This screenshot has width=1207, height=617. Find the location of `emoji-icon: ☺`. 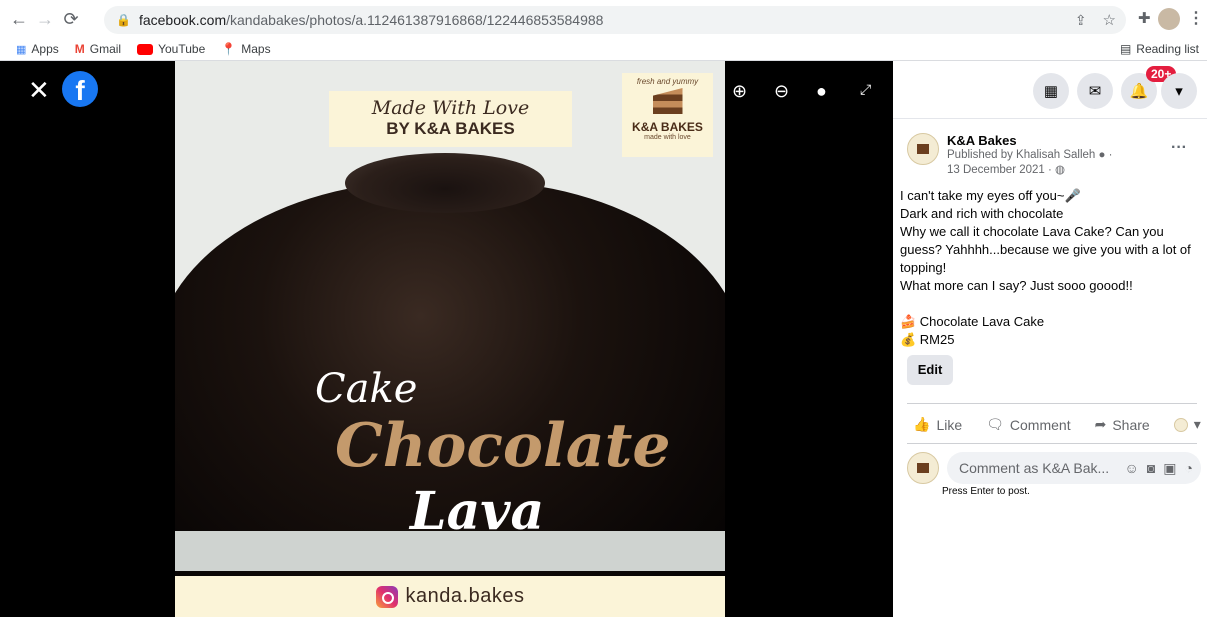

emoji-icon: ☺ is located at coordinates (1132, 468).